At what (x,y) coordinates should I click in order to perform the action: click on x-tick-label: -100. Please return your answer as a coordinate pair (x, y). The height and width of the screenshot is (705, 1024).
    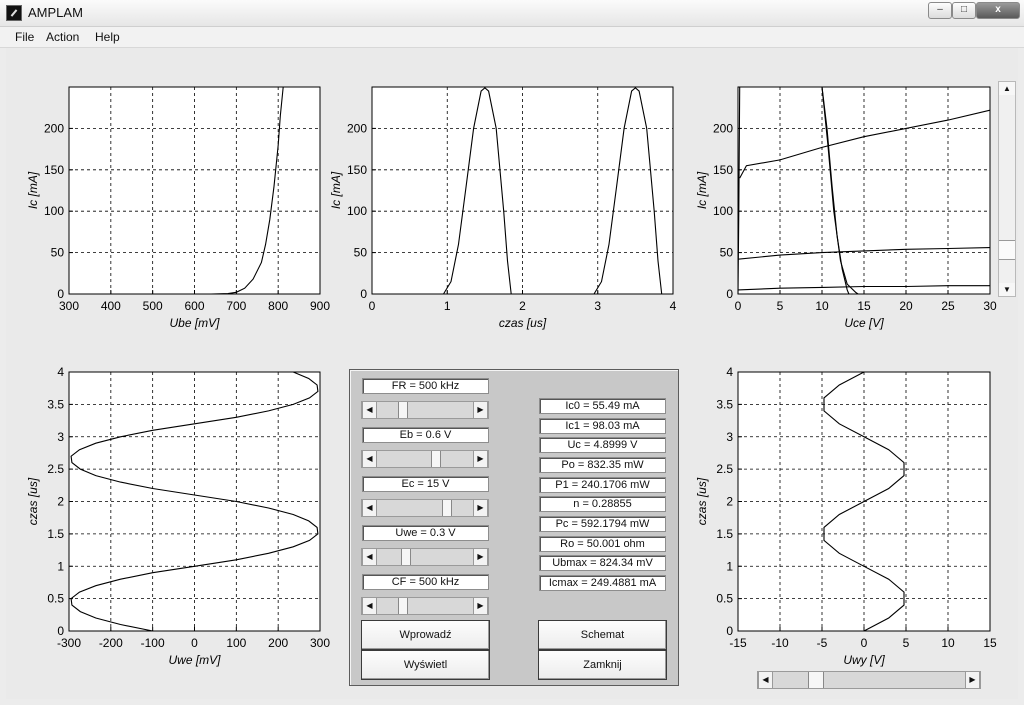
    Looking at the image, I should click on (153, 643).